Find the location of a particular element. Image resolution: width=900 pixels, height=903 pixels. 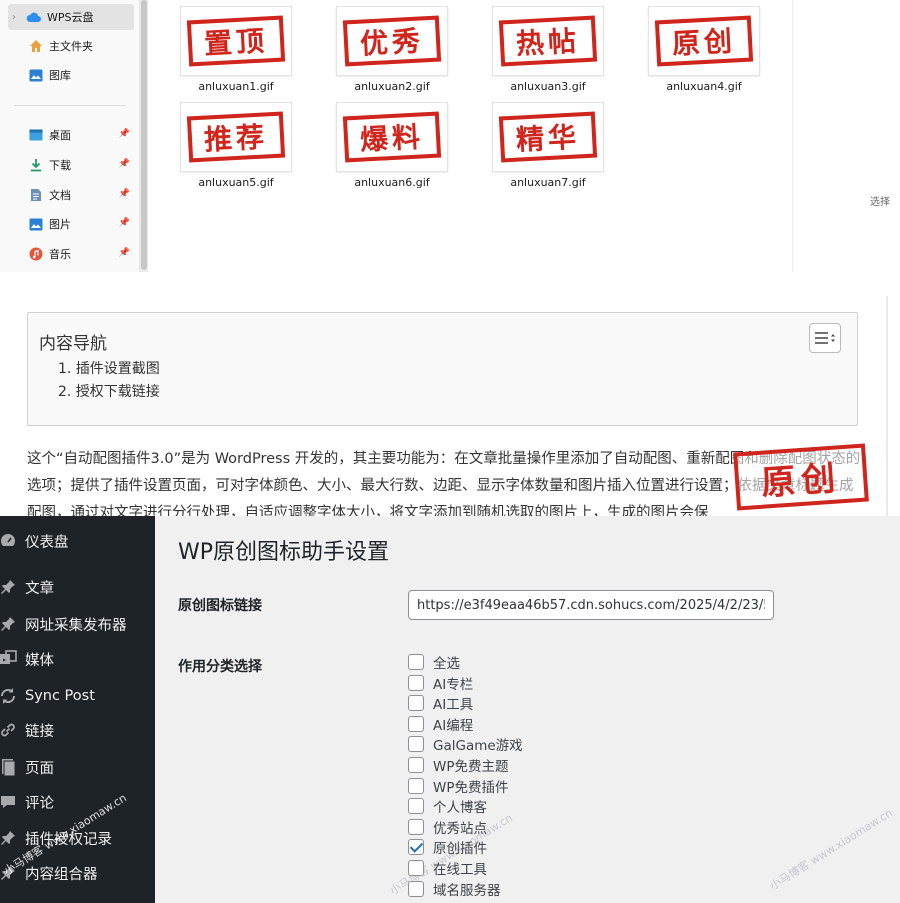

toc-link: 1. 插件设置截图 is located at coordinates (109, 368).